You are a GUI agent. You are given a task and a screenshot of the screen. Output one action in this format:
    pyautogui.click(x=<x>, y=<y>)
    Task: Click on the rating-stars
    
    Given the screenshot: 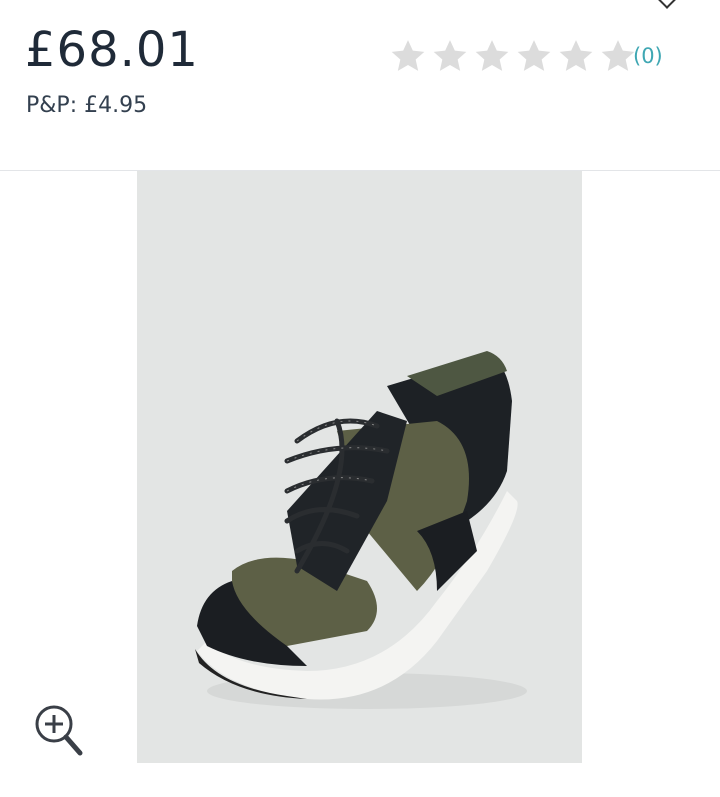 What is the action you would take?
    pyautogui.click(x=513, y=56)
    